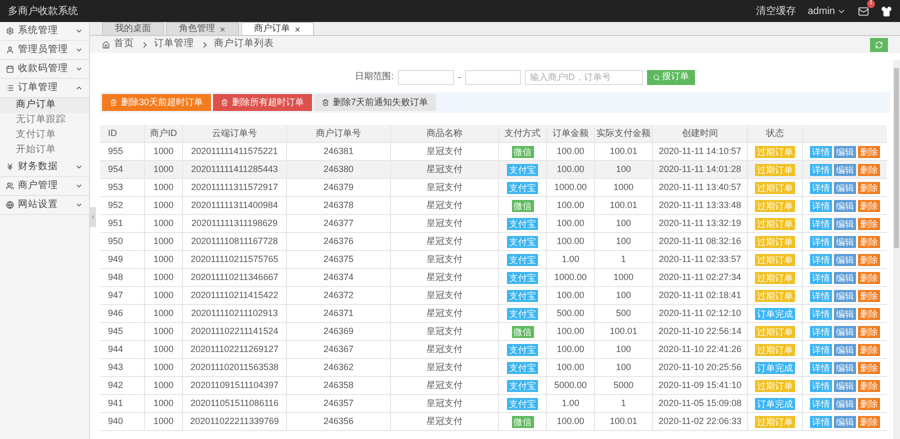 The height and width of the screenshot is (439, 900). What do you see at coordinates (244, 44) in the screenshot?
I see `breadcrumb-link: 商户订单列表` at bounding box center [244, 44].